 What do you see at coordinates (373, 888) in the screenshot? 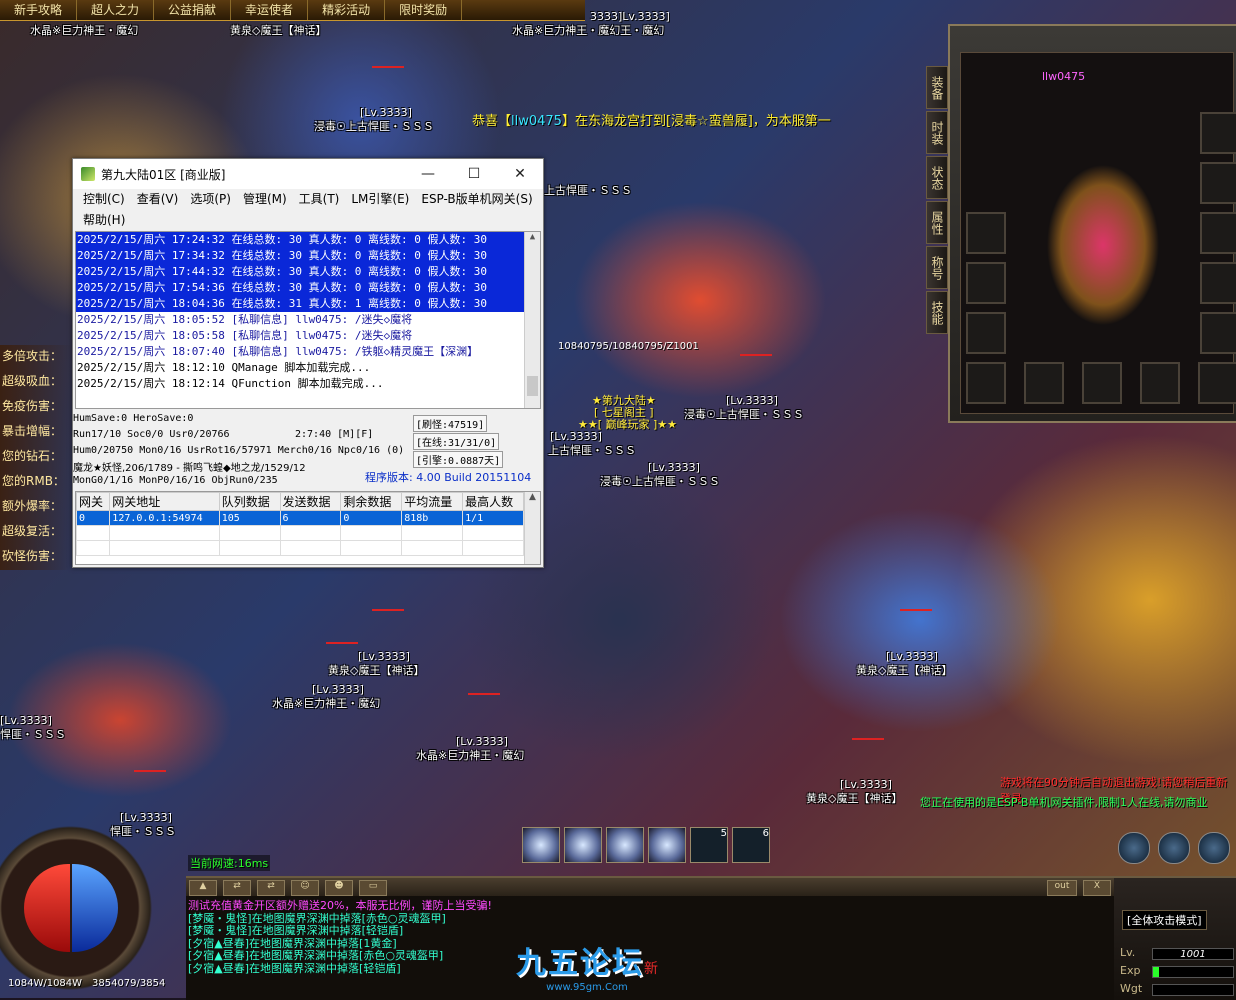
I see `chat-channel-button: ▭` at bounding box center [373, 888].